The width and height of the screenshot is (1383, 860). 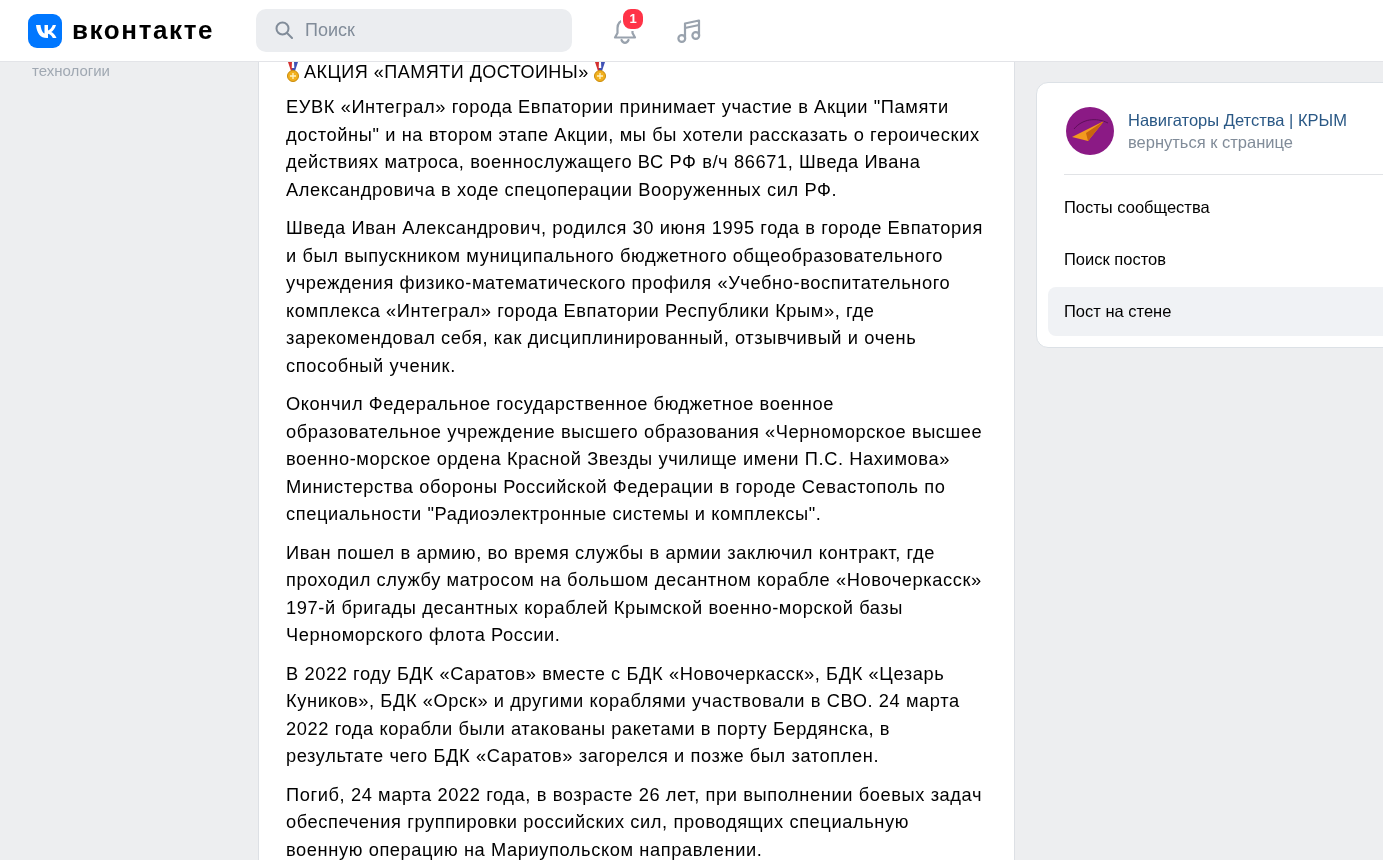 I want to click on logo-wordmark: вконтакте, so click(x=143, y=30).